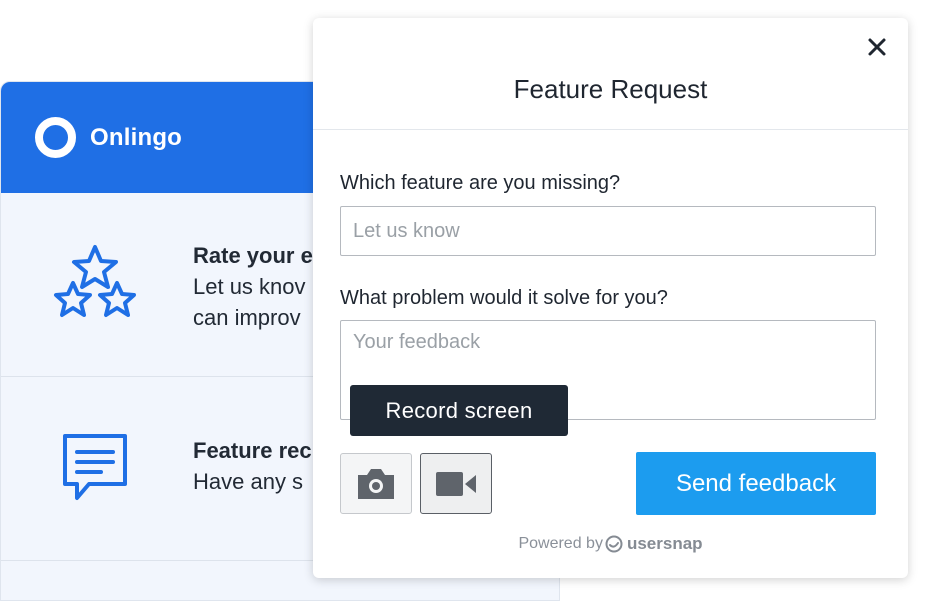  What do you see at coordinates (252, 466) in the screenshot?
I see `feature-item-texts: Feature rec Have any s` at bounding box center [252, 466].